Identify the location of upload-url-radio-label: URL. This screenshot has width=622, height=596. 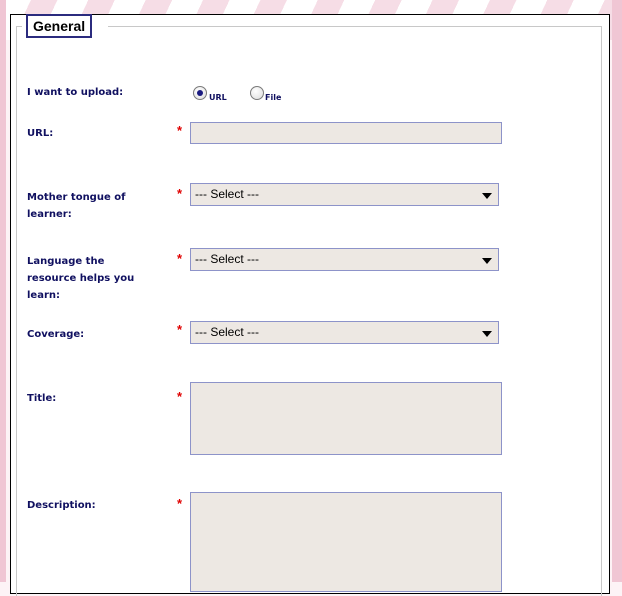
(218, 97).